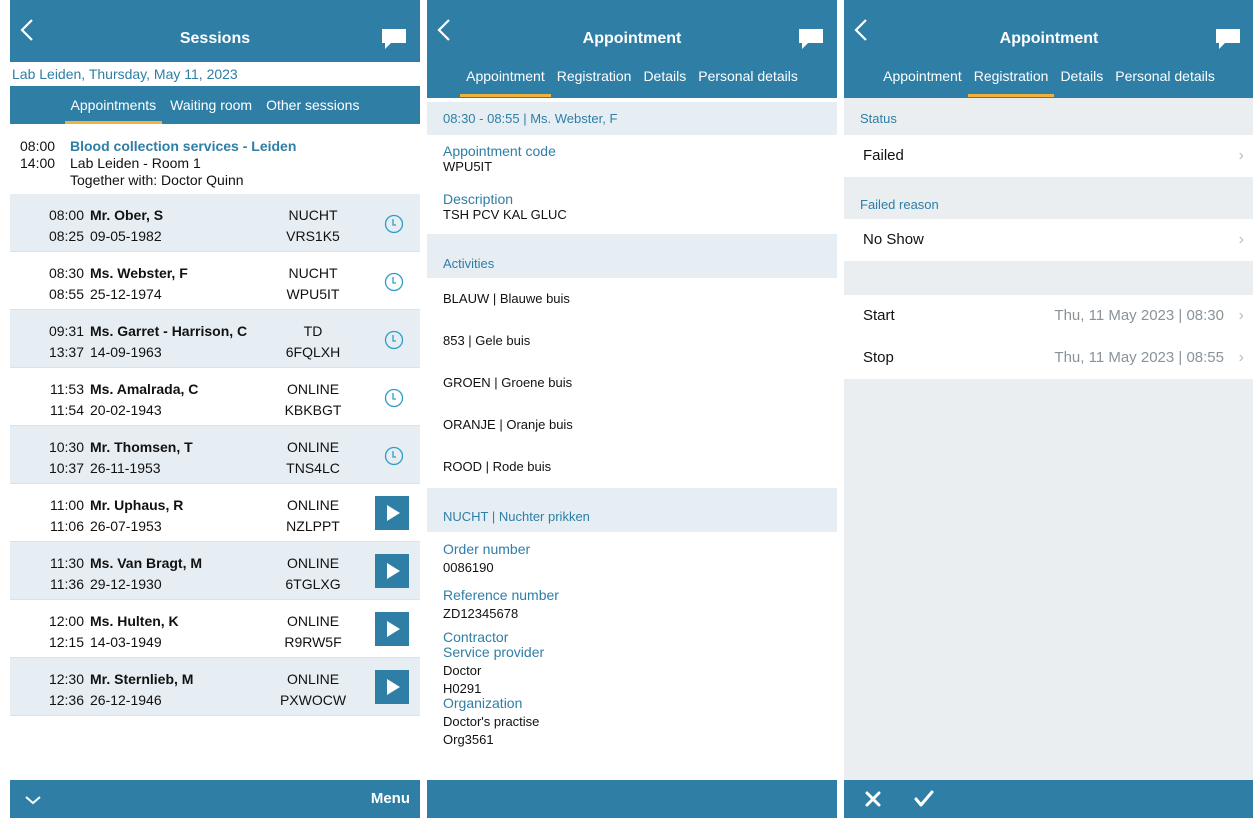  Describe the element at coordinates (169, 331) in the screenshot. I see `patient-name: Ms. Garret - Harrison, C` at that location.